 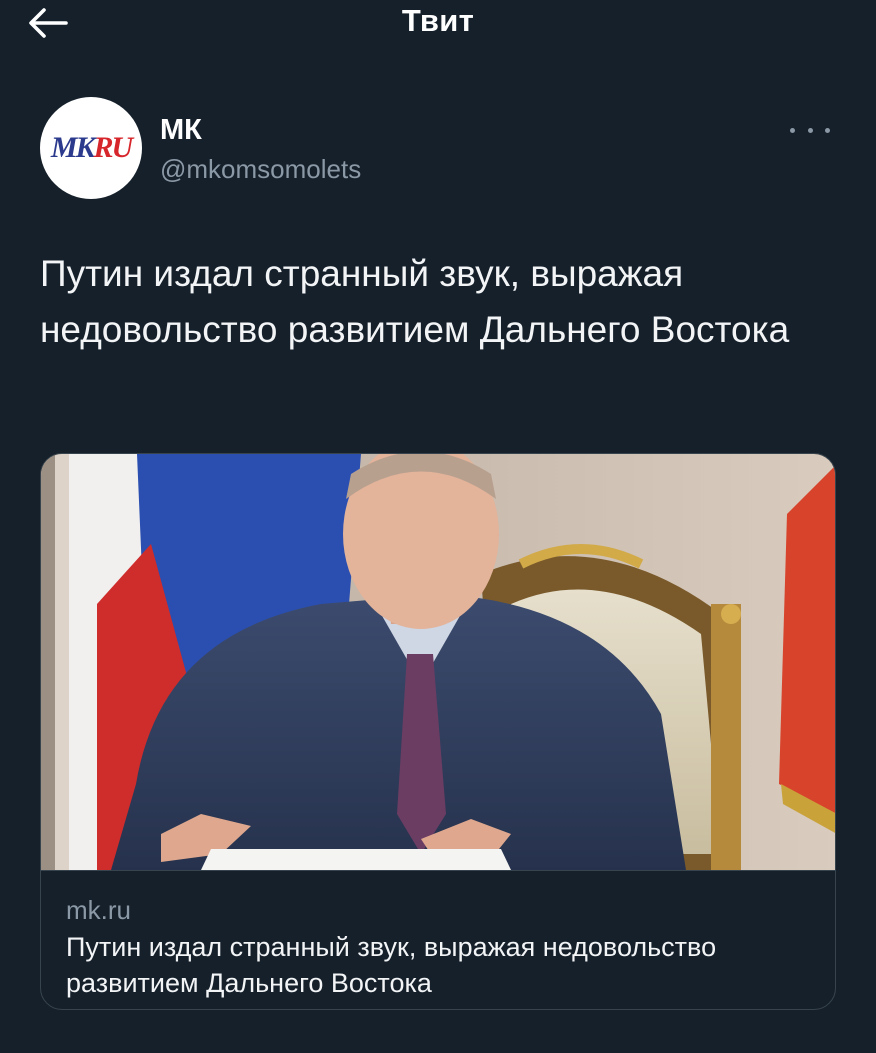 What do you see at coordinates (73, 147) in the screenshot?
I see `logo-part-mk: MK` at bounding box center [73, 147].